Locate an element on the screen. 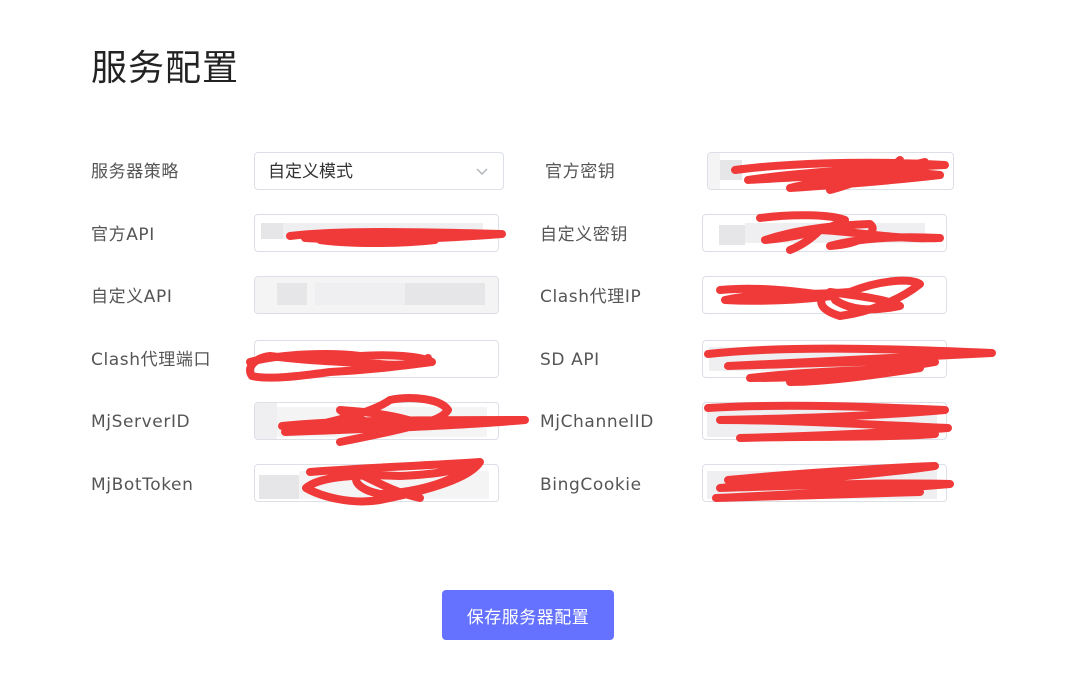  clash-proxy-port-input is located at coordinates (376, 359).